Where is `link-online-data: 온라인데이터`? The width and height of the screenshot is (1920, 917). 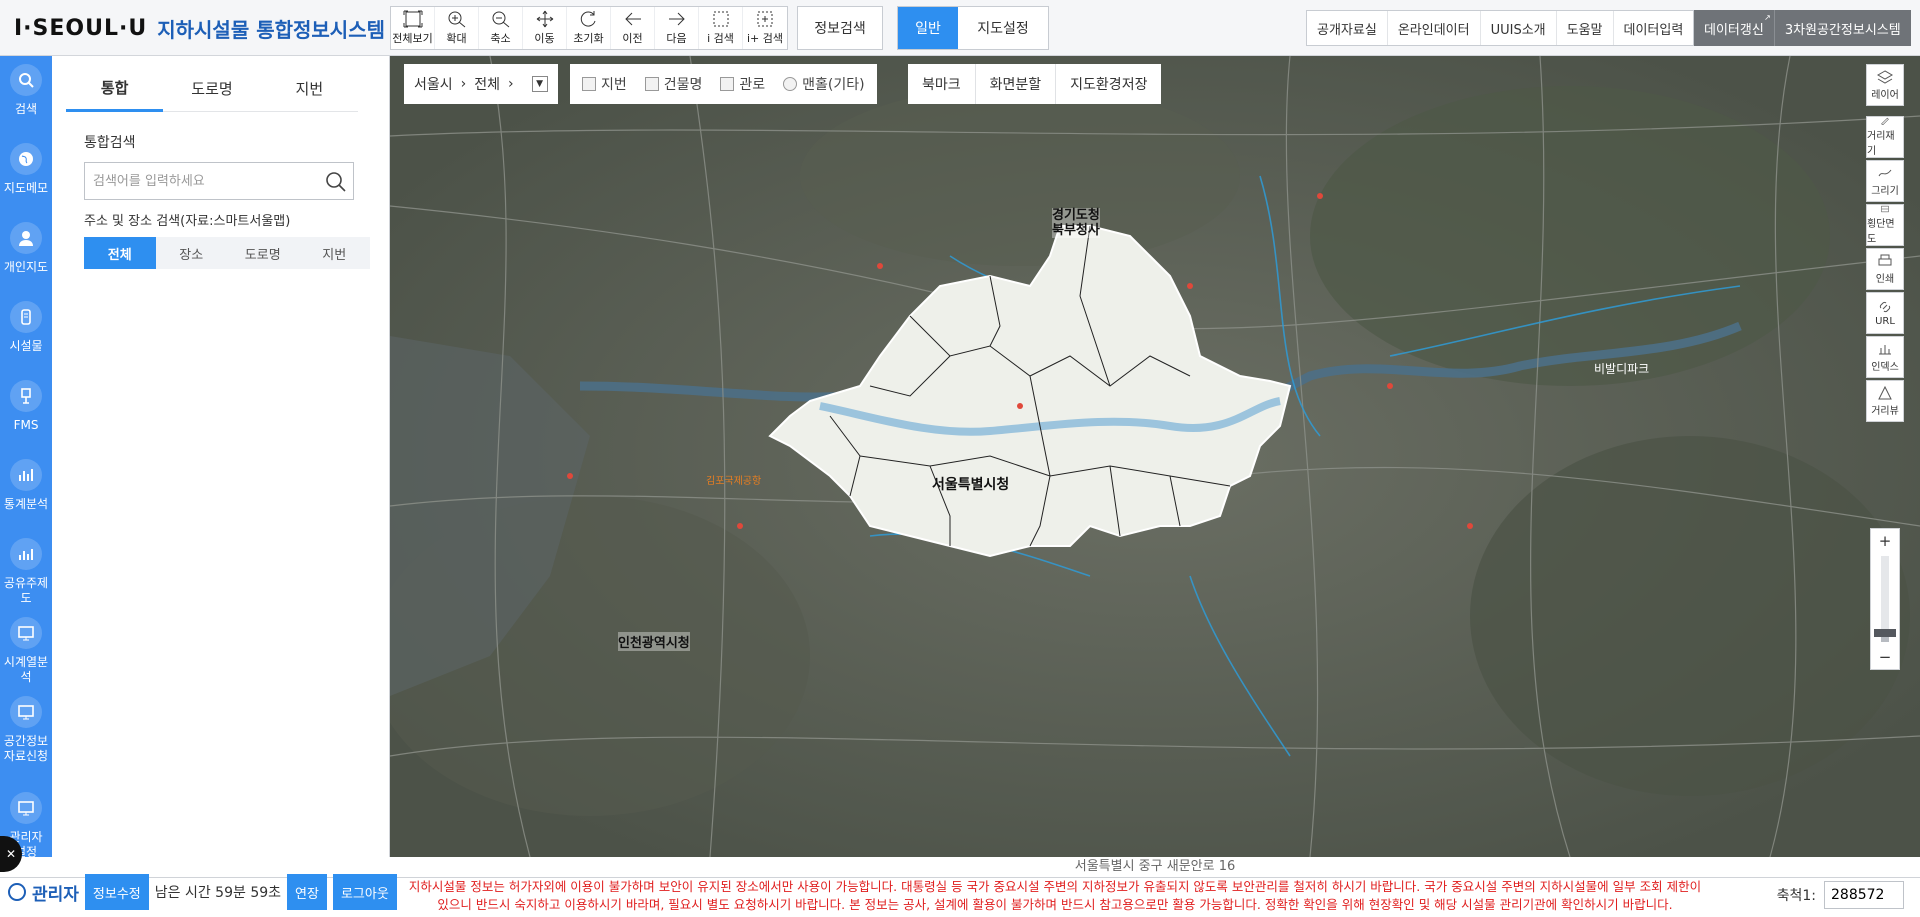 link-online-data: 온라인데이터 is located at coordinates (1434, 28).